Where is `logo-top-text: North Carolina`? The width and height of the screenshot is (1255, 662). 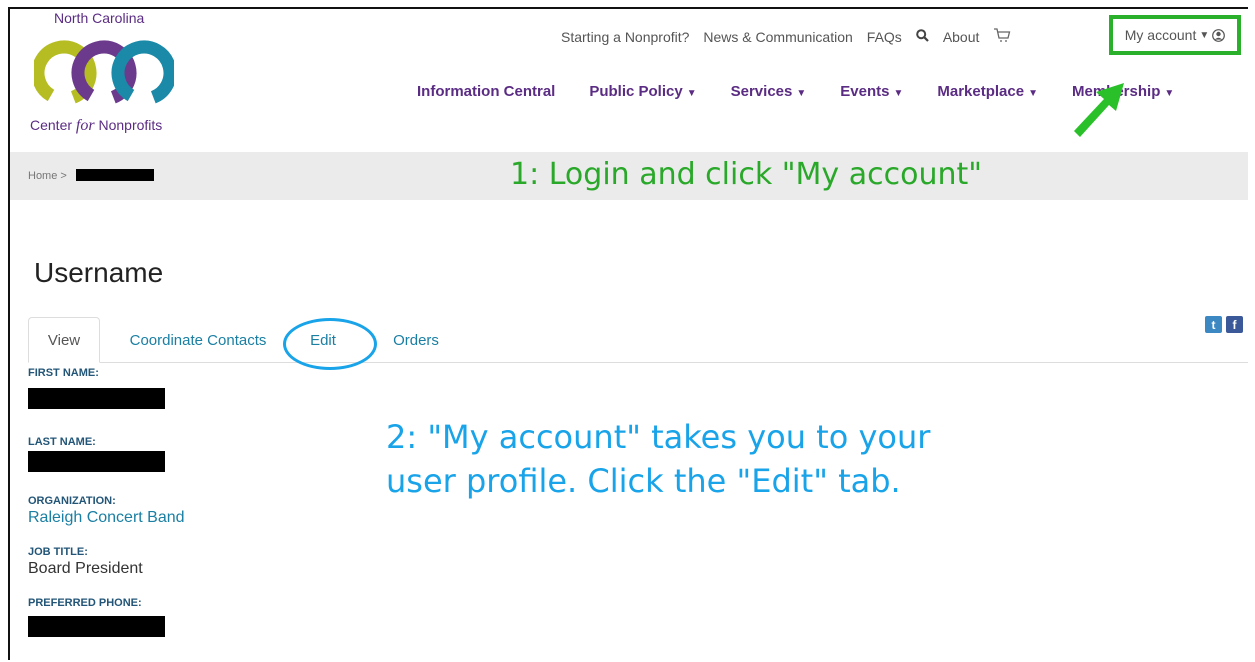 logo-top-text: North Carolina is located at coordinates (99, 18).